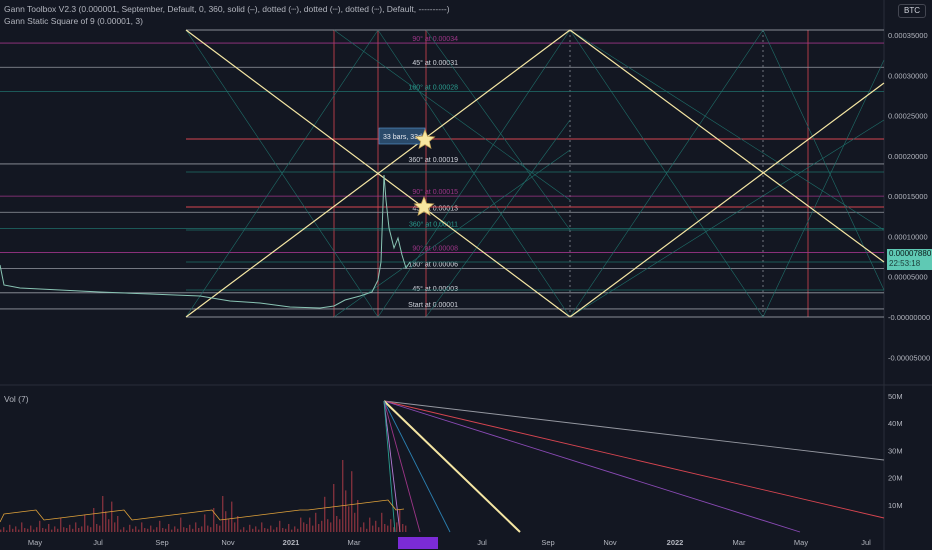  I want to click on price-axis-tick: 0.00010000, so click(908, 236).